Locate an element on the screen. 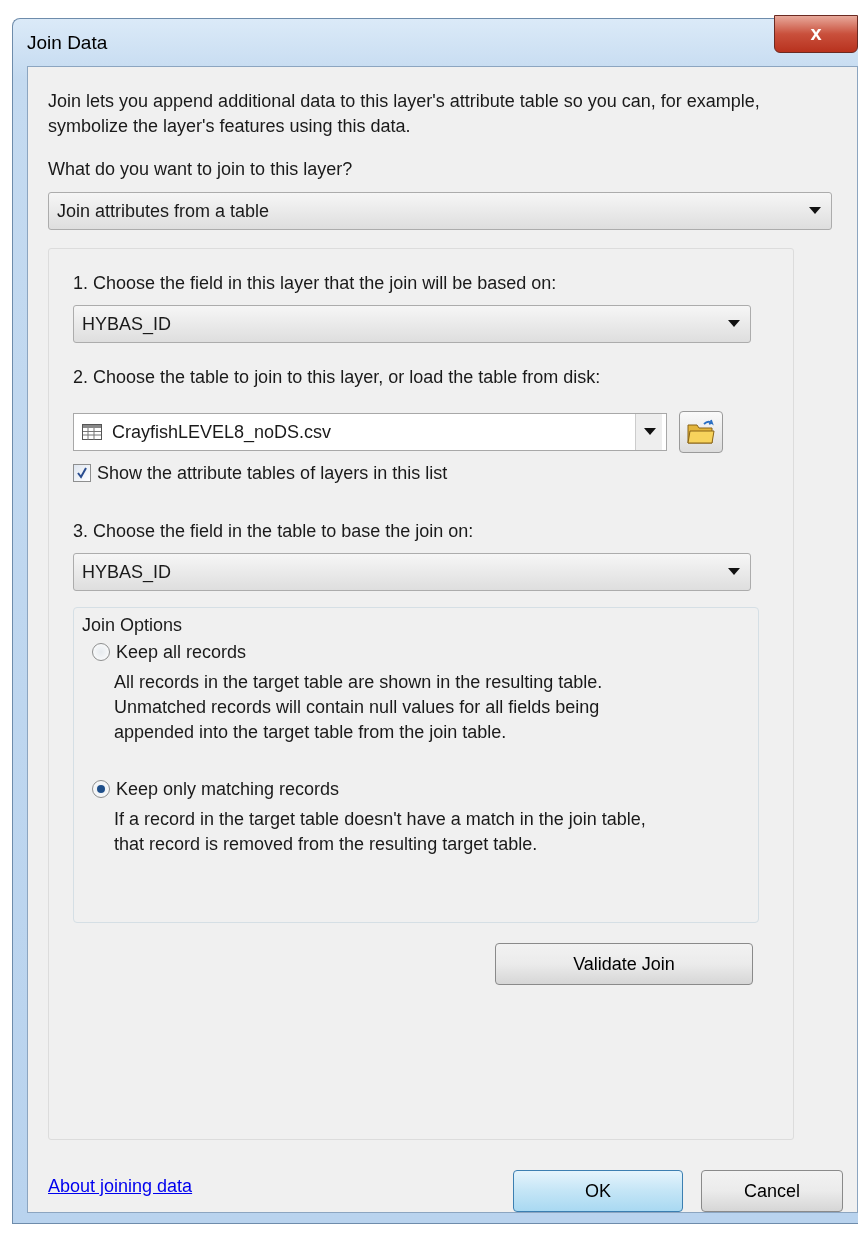 The width and height of the screenshot is (858, 1234). ok-button: OK is located at coordinates (598, 1191).